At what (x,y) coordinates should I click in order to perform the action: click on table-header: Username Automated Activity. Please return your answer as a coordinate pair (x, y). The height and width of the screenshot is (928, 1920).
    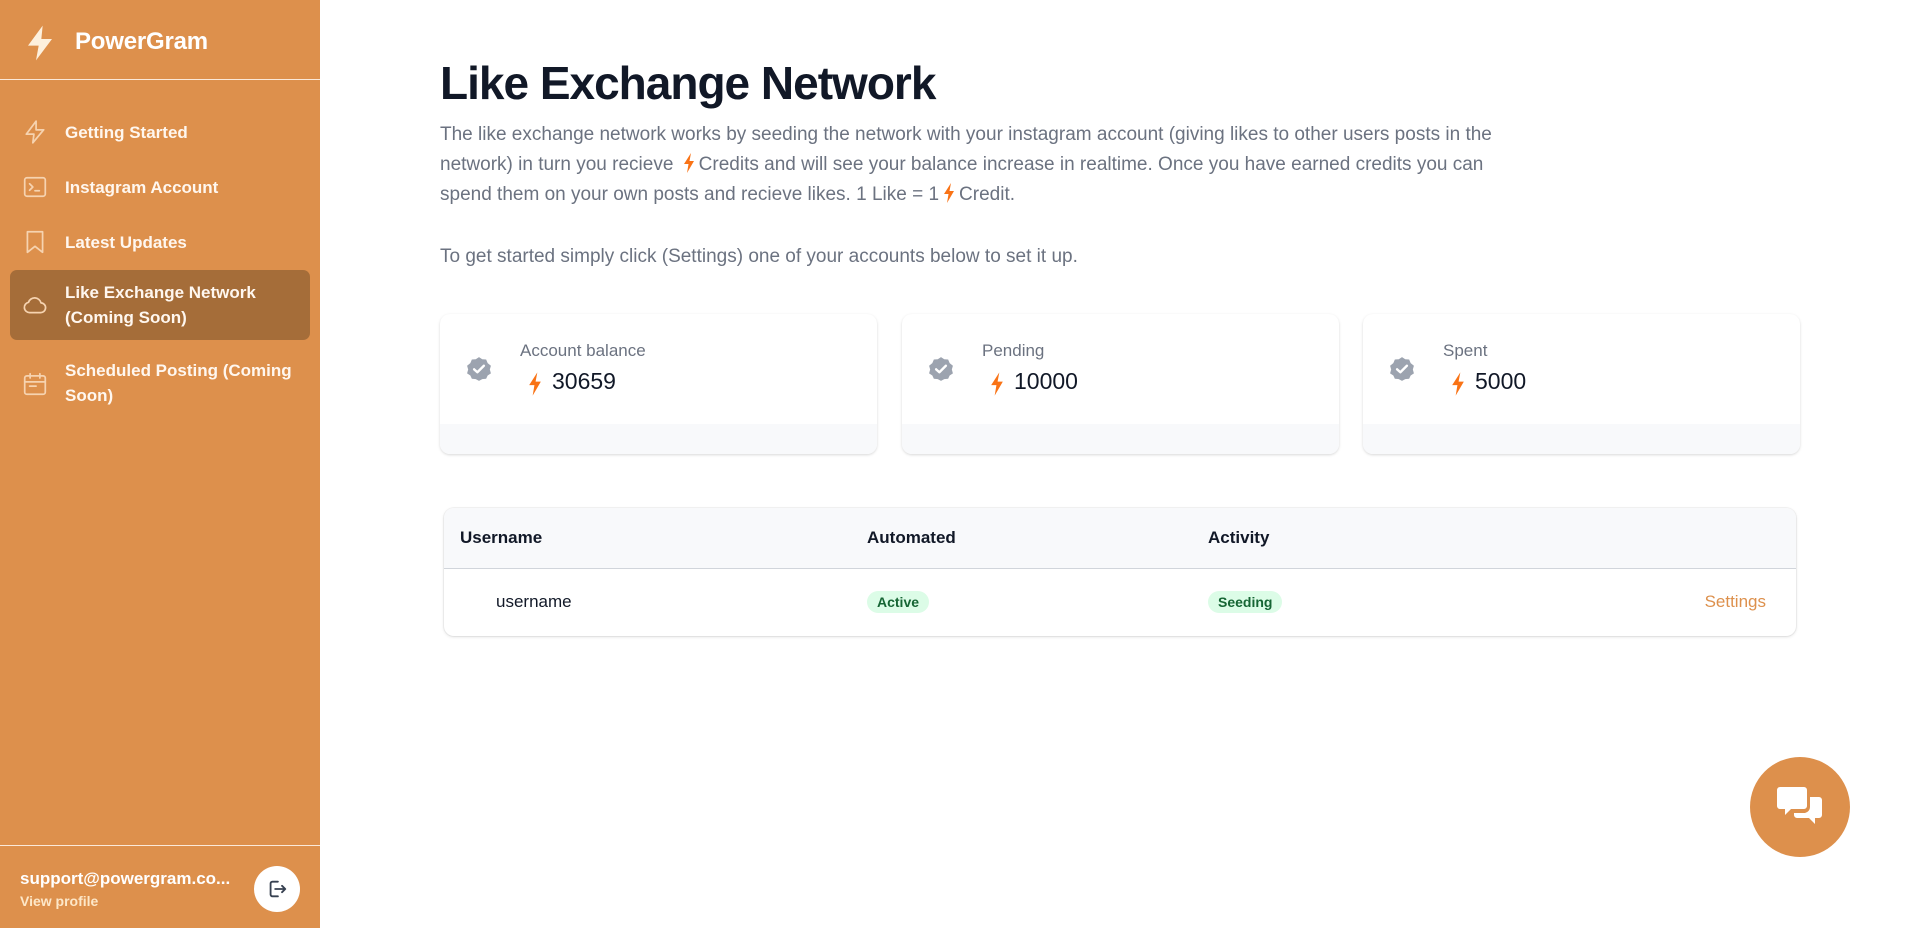
    Looking at the image, I should click on (1120, 538).